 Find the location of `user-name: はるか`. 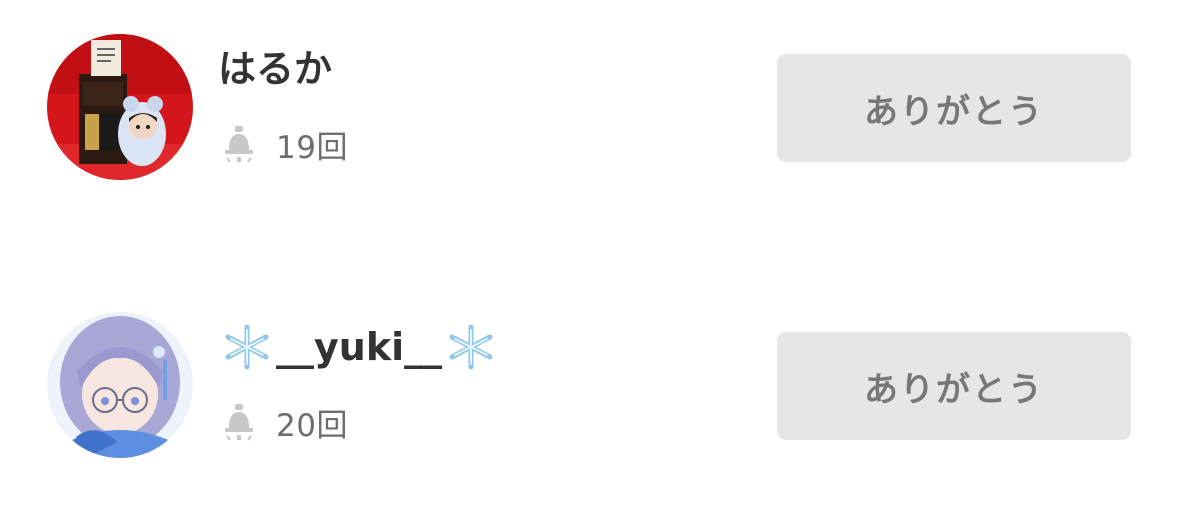

user-name: はるか is located at coordinates (275, 69).